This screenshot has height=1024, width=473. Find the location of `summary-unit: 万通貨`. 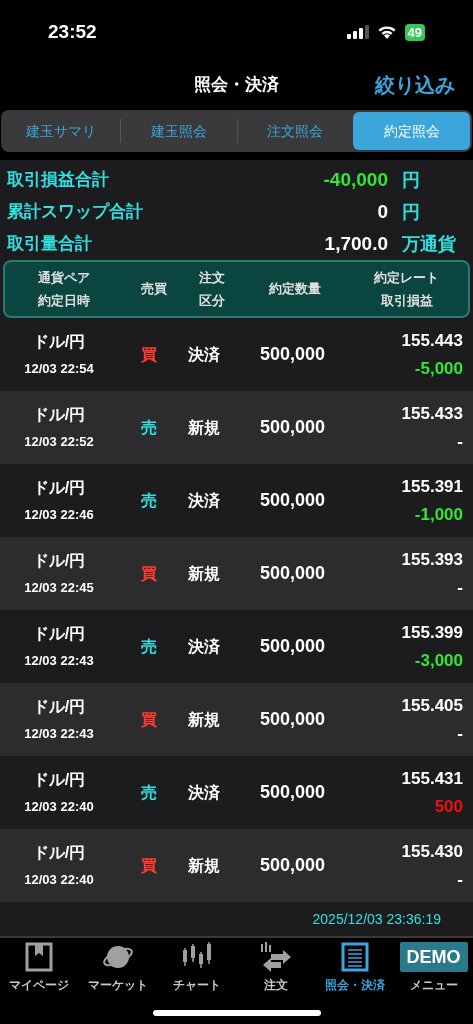

summary-unit: 万通貨 is located at coordinates (429, 244).